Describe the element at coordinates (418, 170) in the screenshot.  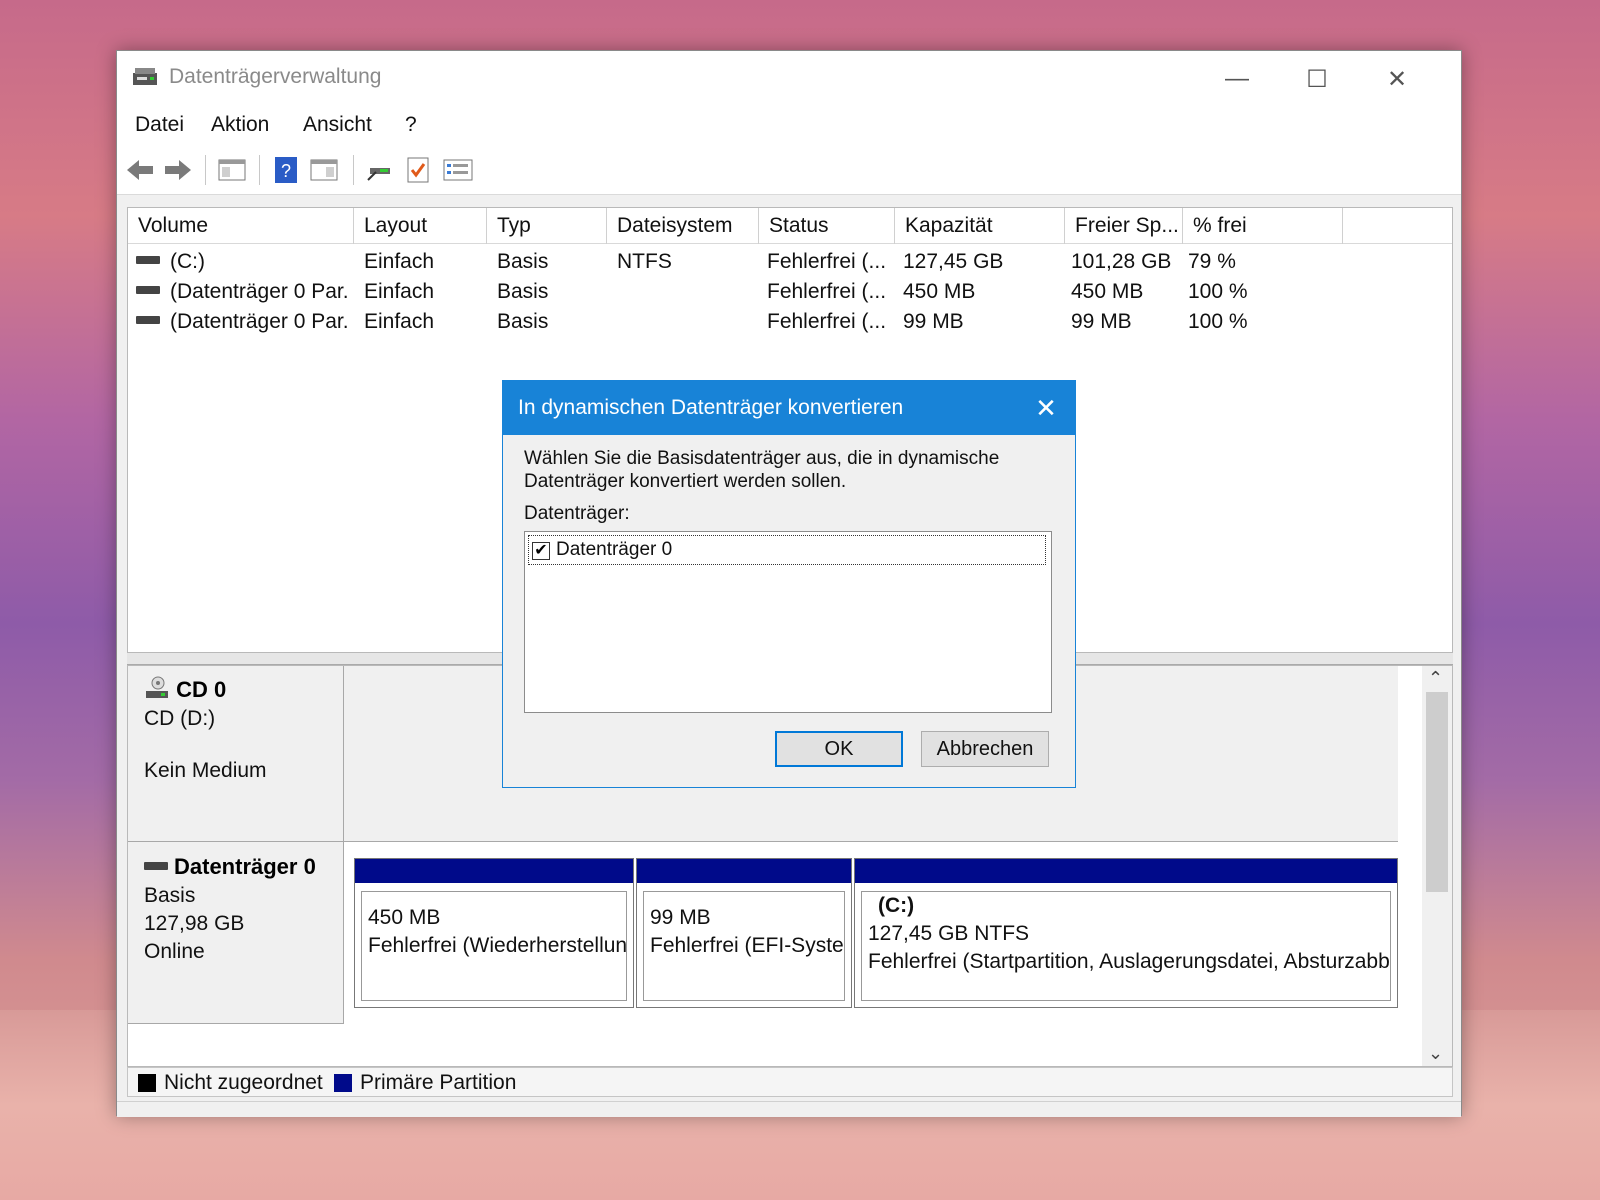
I see `check-icon` at that location.